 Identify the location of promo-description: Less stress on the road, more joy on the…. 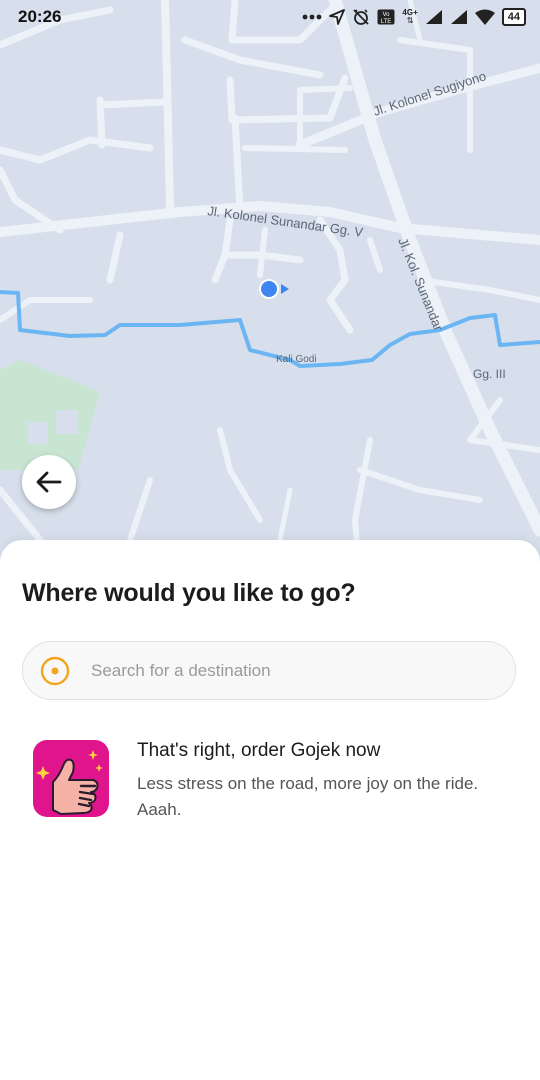
(308, 796).